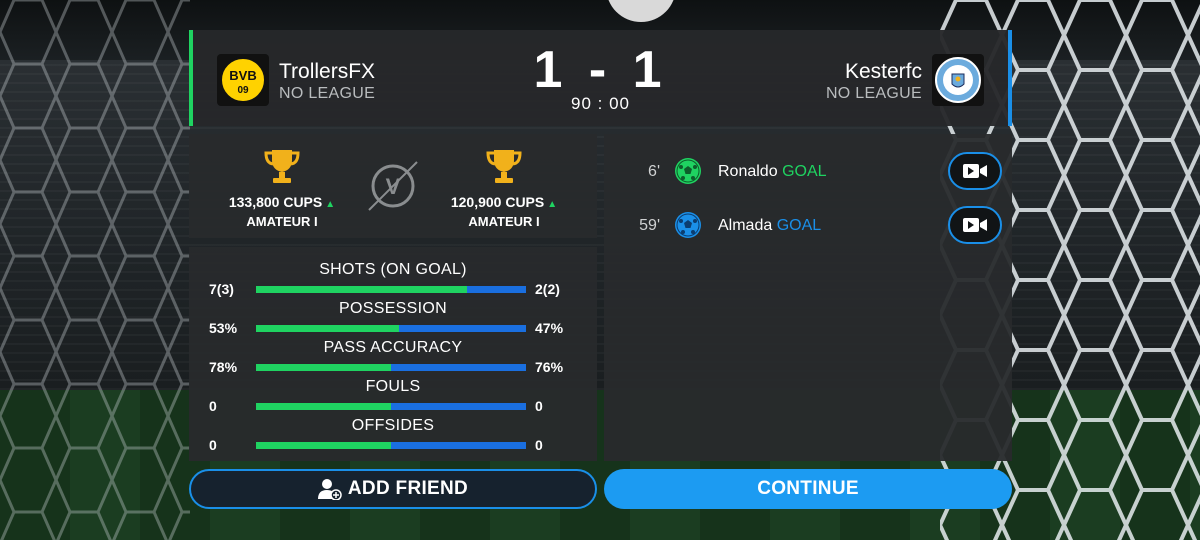  I want to click on add-friend-button: ADD FRIEND, so click(393, 489).